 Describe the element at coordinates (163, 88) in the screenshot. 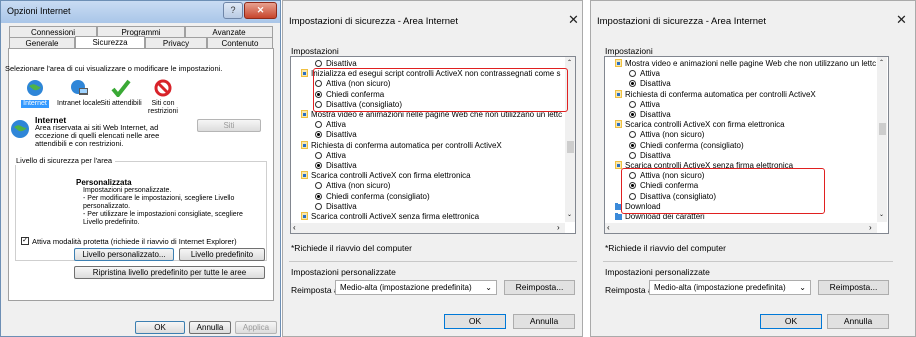

I see `restricted-icon` at that location.